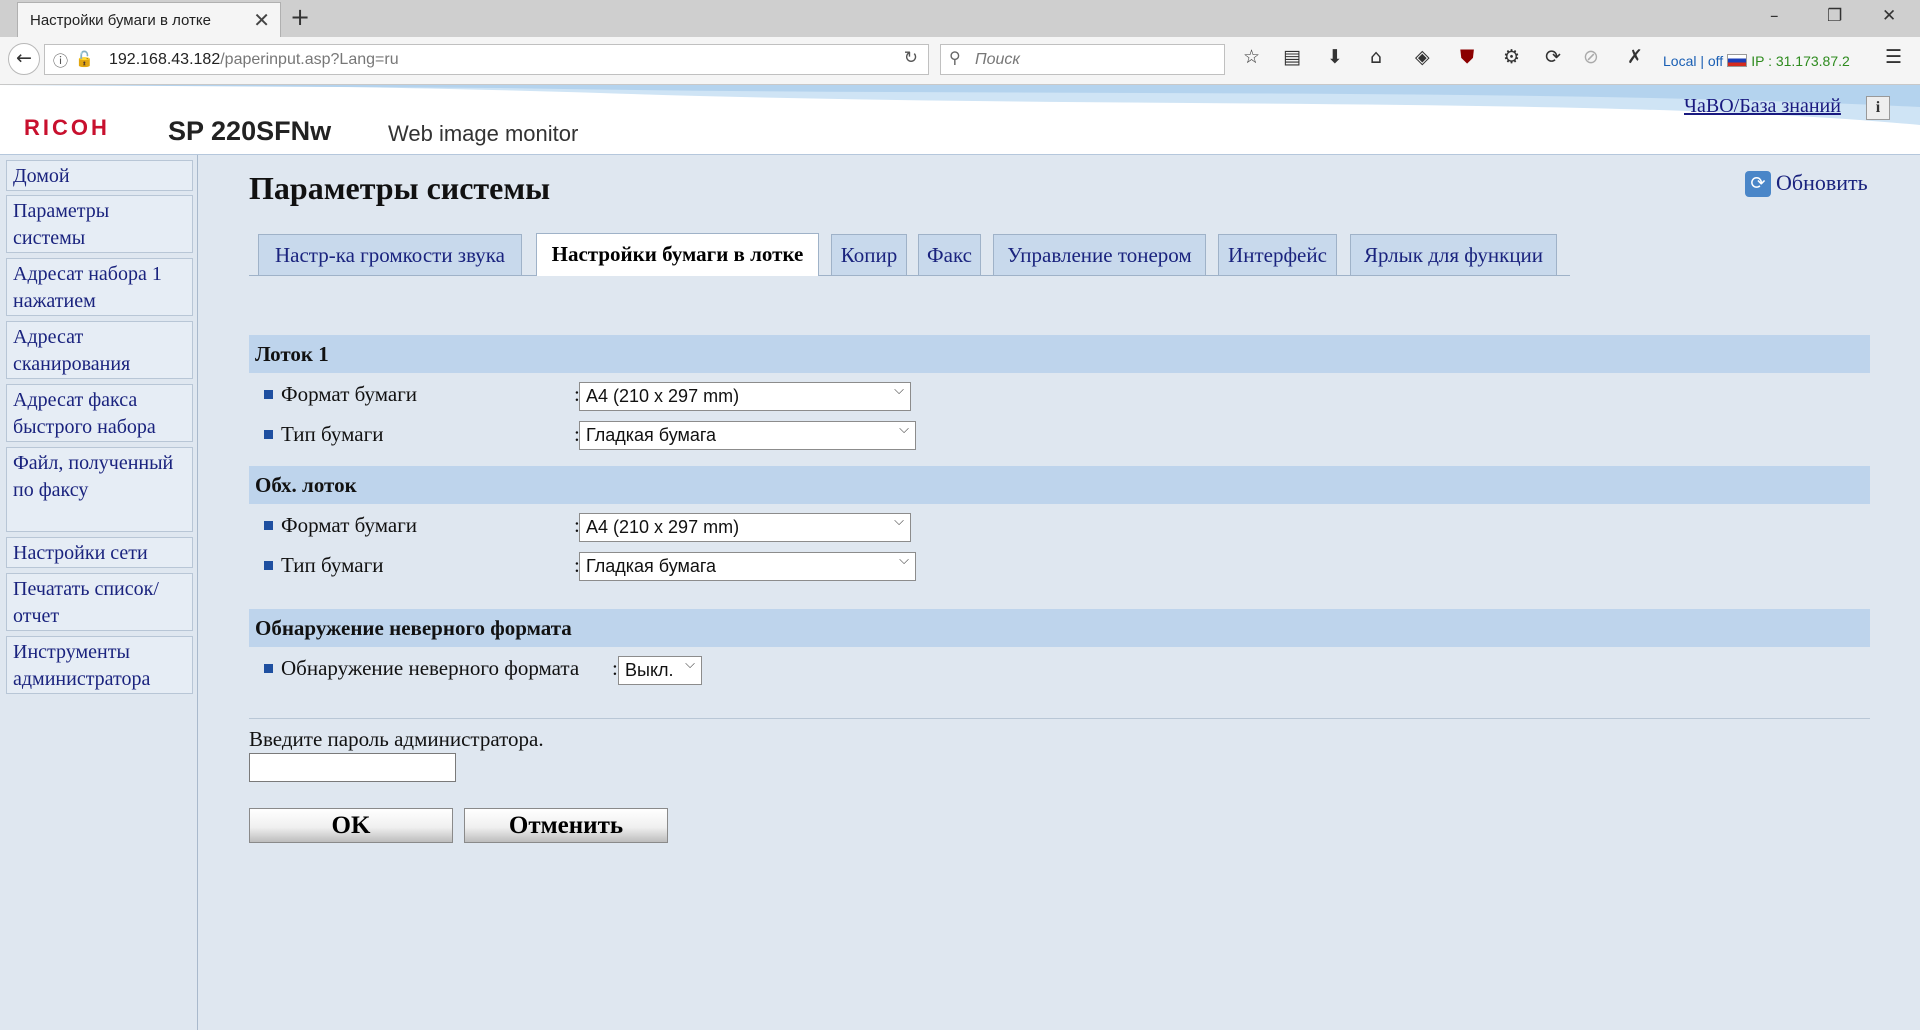 The image size is (1920, 1030). Describe the element at coordinates (1758, 184) in the screenshot. I see `refresh-icon: ⟳` at that location.